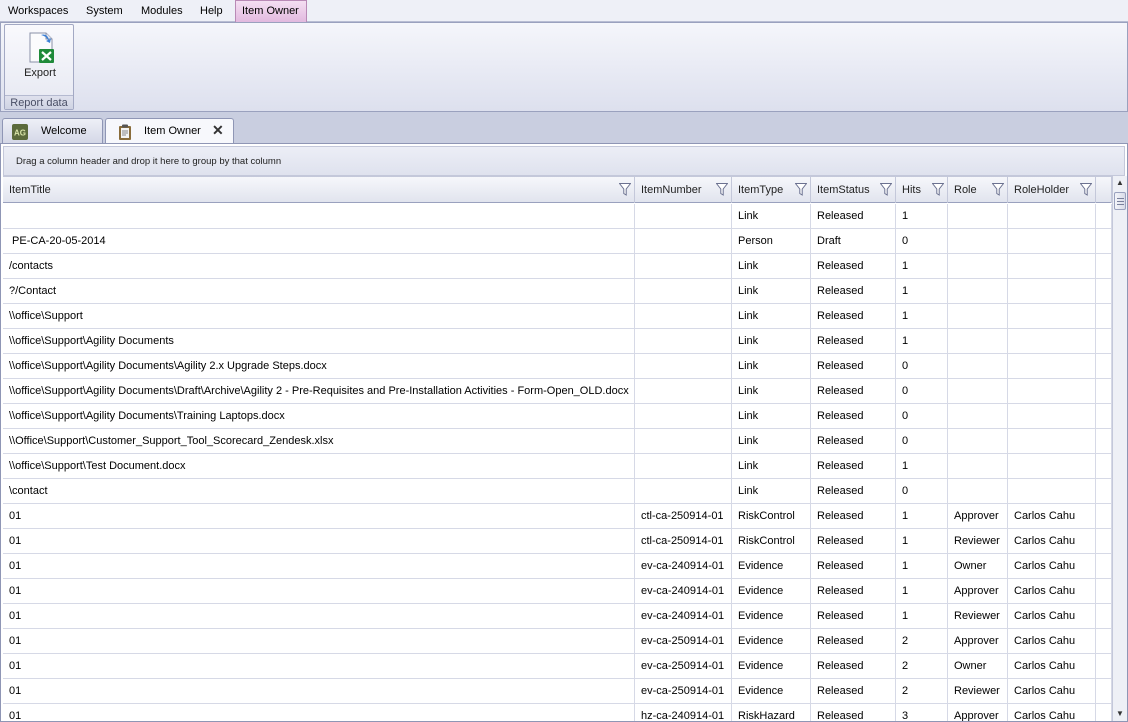  I want to click on column-header-item-type: ItemType, so click(771, 190).